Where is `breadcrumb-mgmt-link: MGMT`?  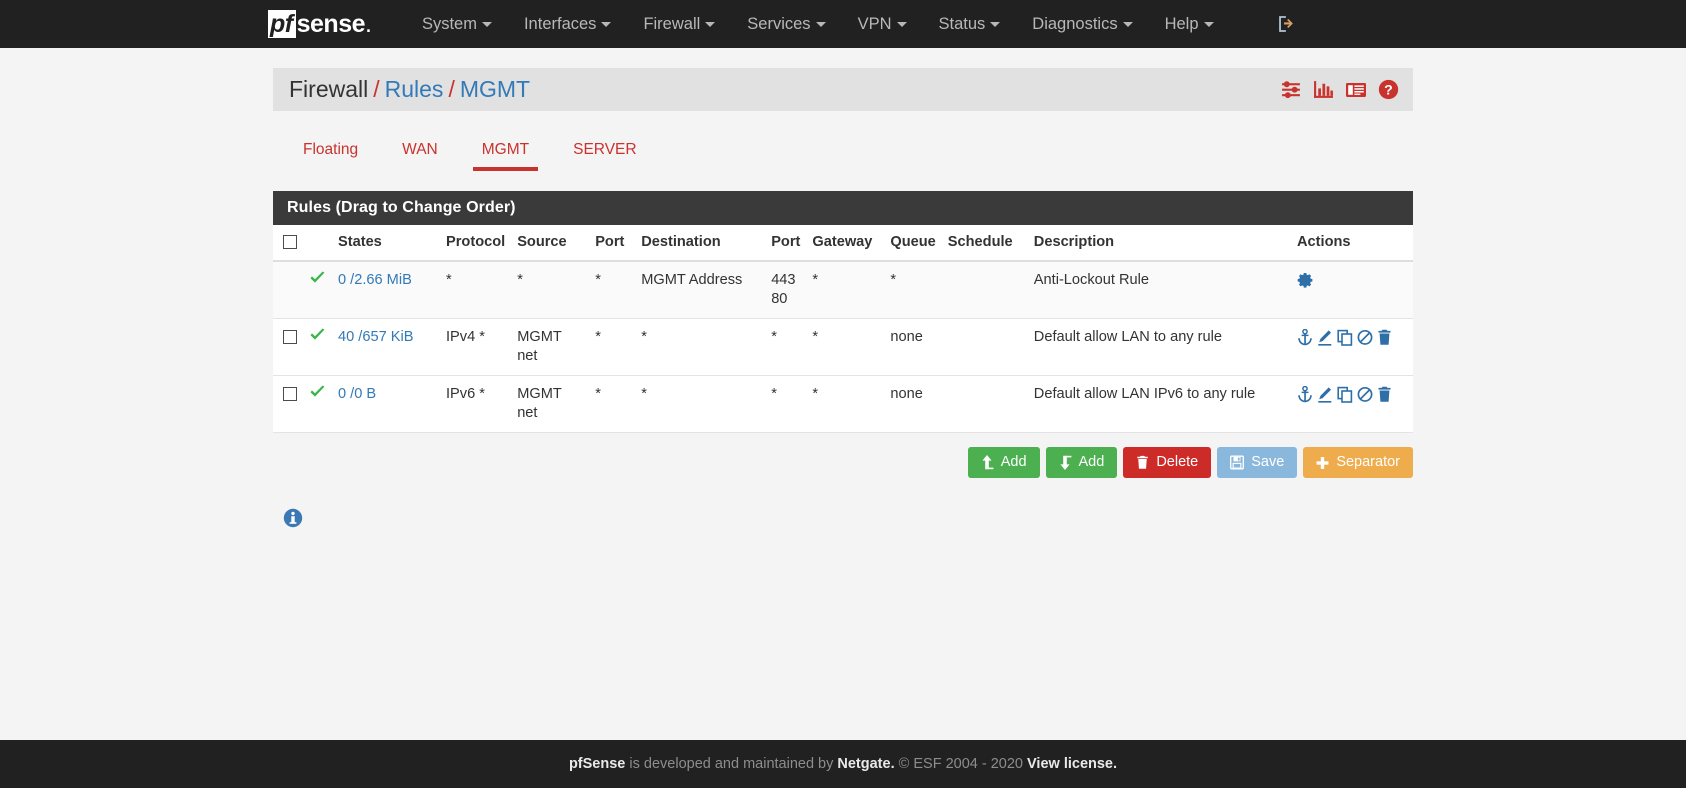 breadcrumb-mgmt-link: MGMT is located at coordinates (495, 89).